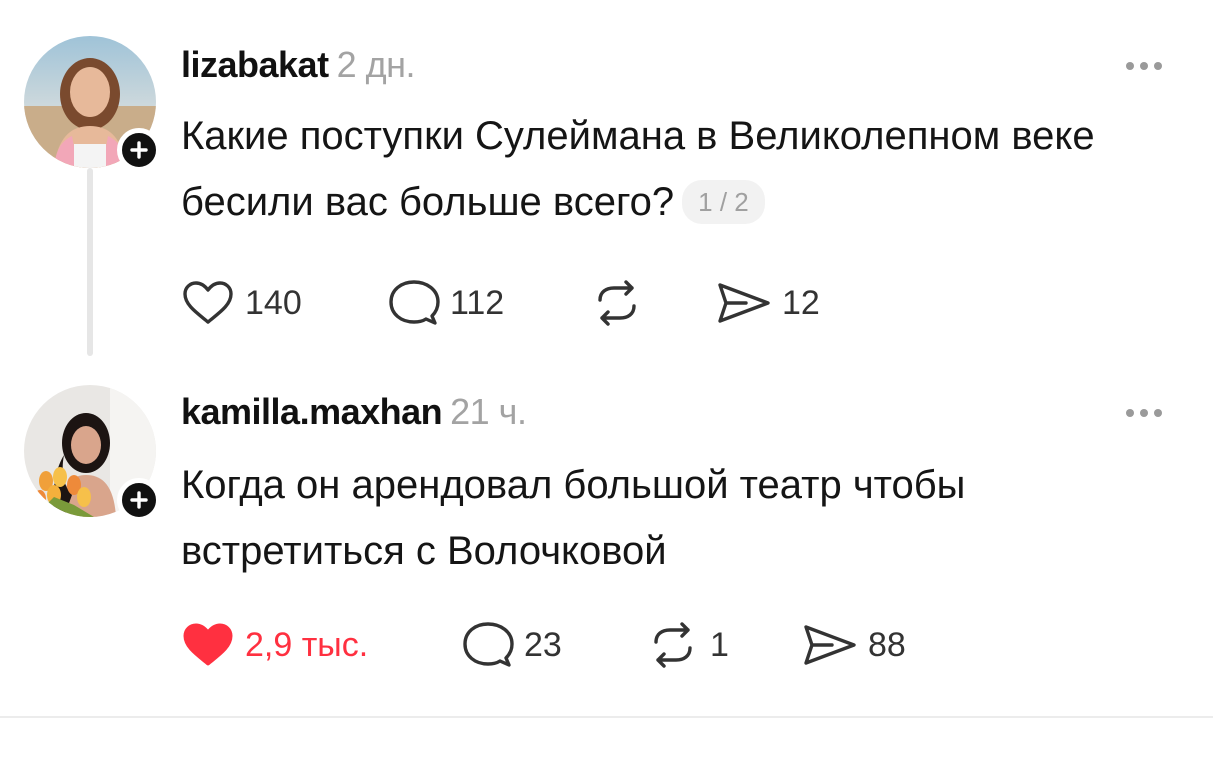 The image size is (1213, 757). Describe the element at coordinates (307, 644) in the screenshot. I see `like-count: 2,9 тыс.` at that location.